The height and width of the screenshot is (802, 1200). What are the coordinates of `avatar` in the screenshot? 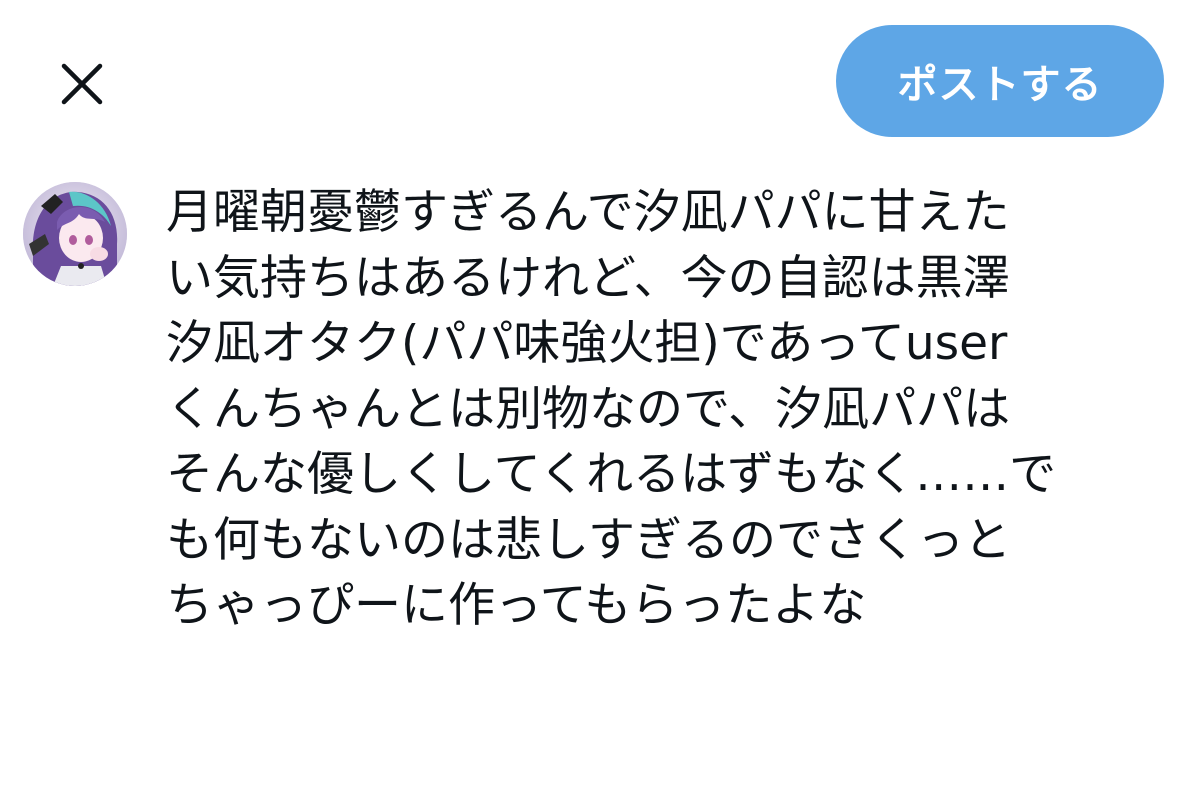 It's located at (75, 234).